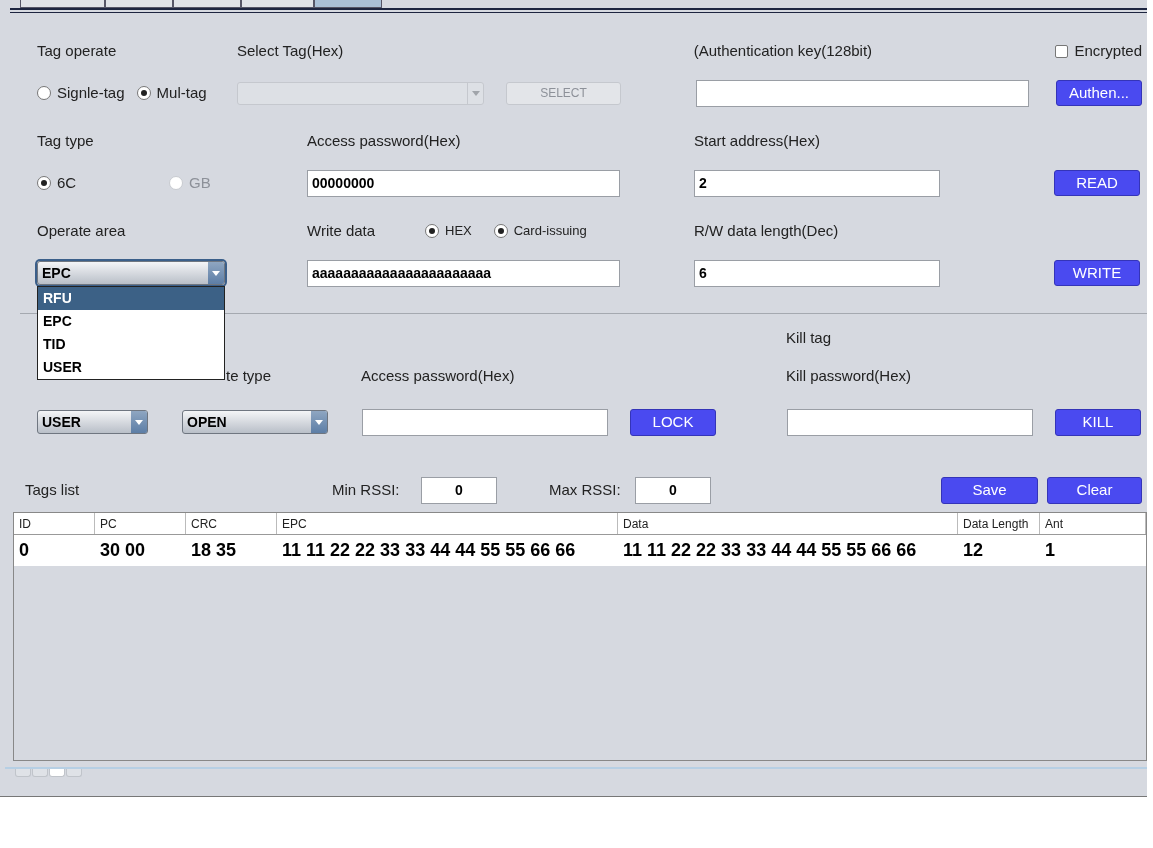 Image resolution: width=1153 pixels, height=848 pixels. I want to click on column-header: ID, so click(54, 523).